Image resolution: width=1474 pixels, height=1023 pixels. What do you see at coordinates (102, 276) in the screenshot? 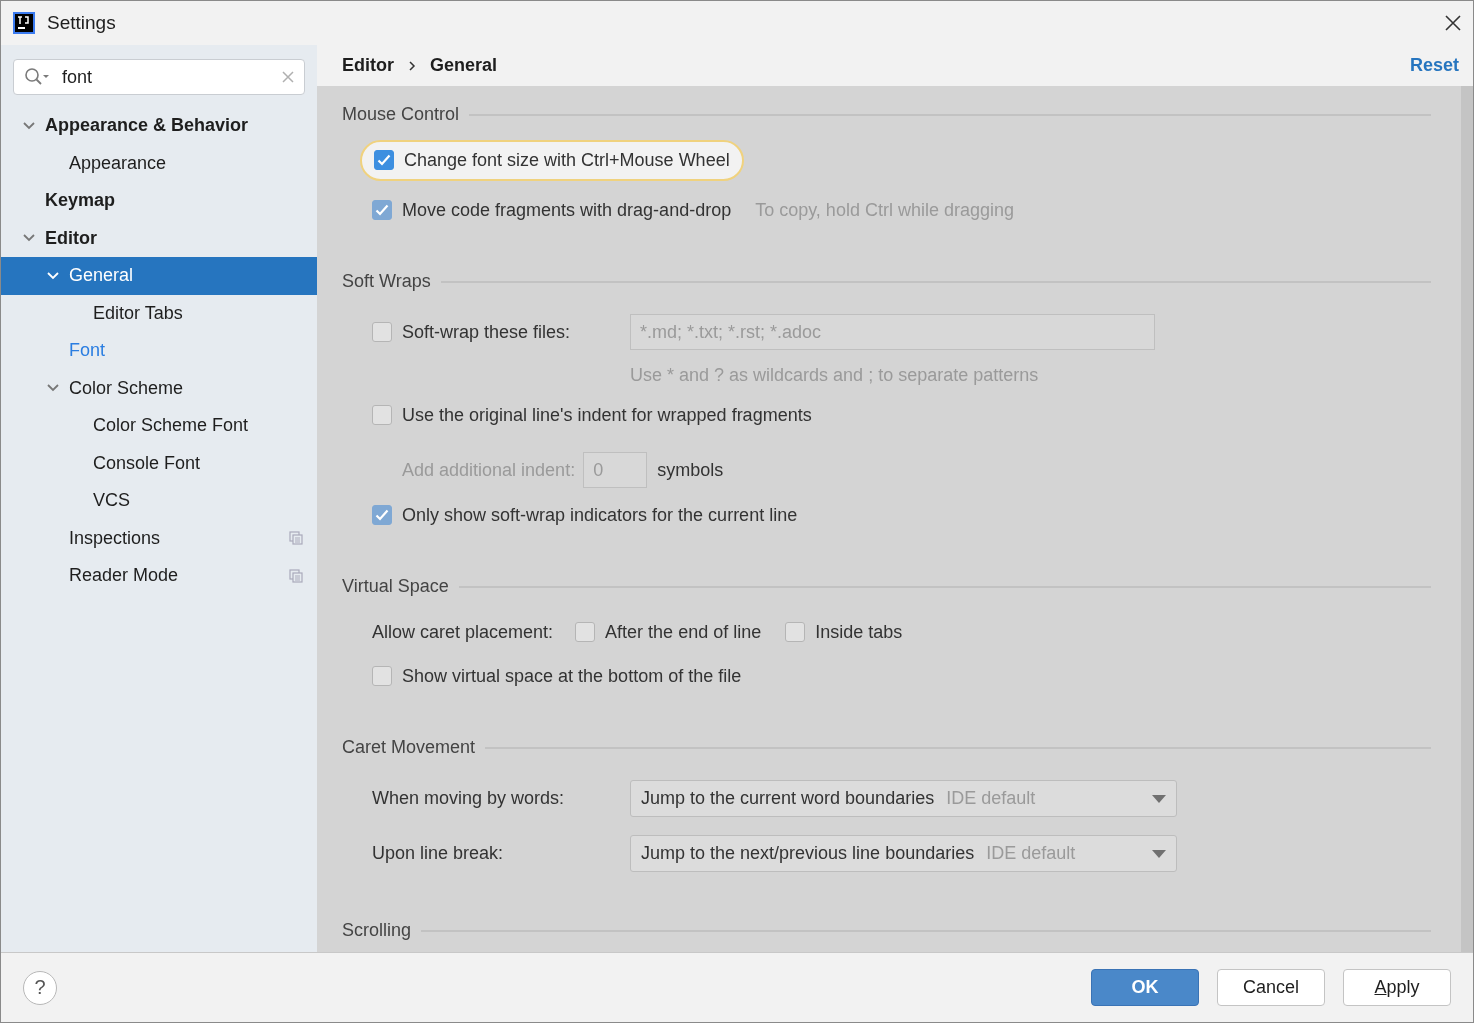
I see `tree-item-label: General` at bounding box center [102, 276].